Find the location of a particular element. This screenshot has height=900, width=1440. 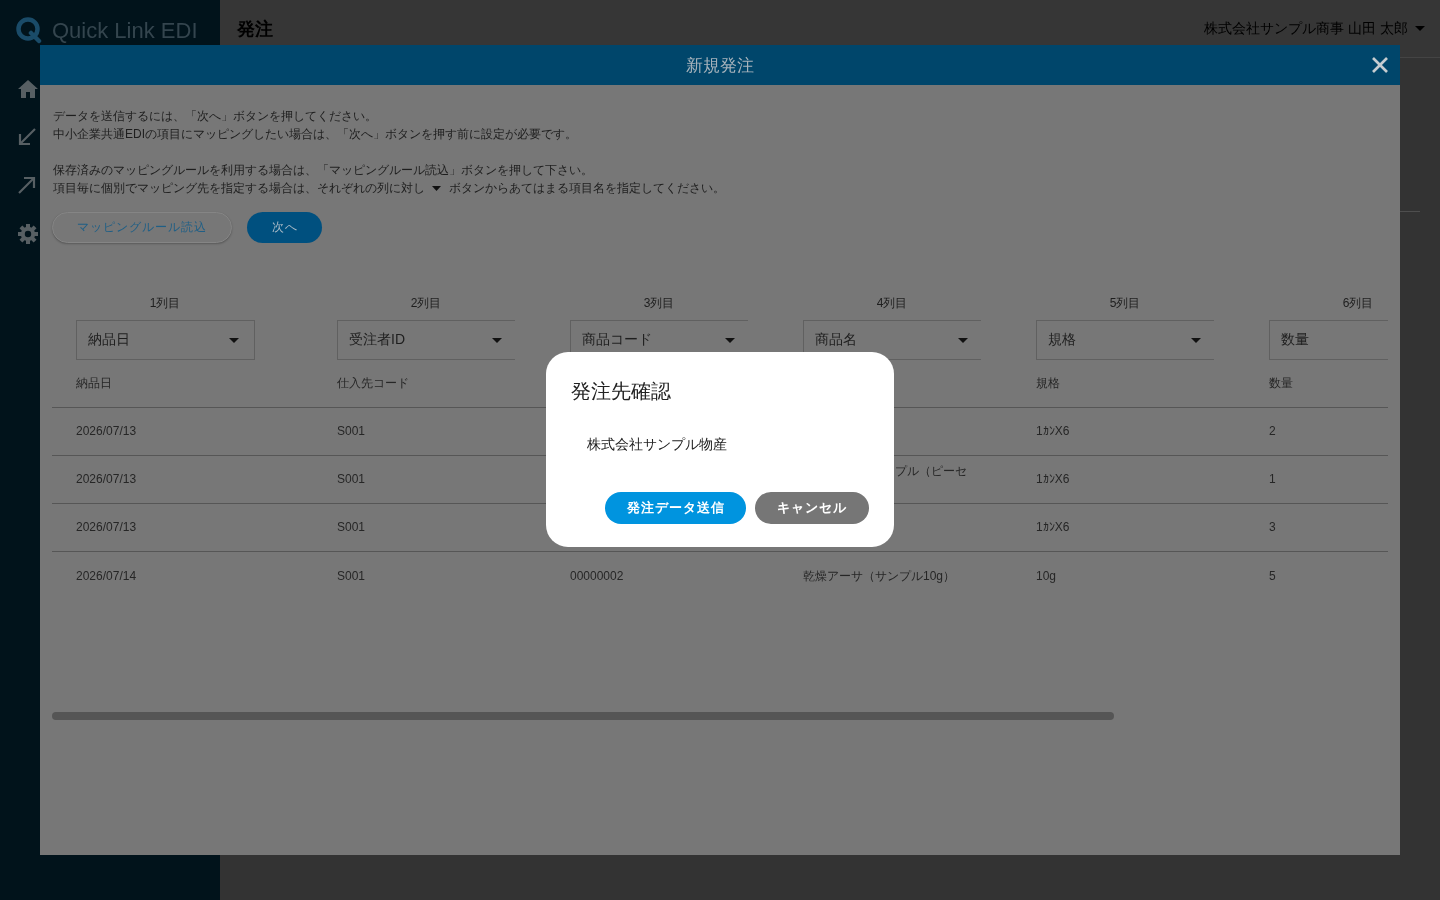

close-icon is located at coordinates (1380, 65).